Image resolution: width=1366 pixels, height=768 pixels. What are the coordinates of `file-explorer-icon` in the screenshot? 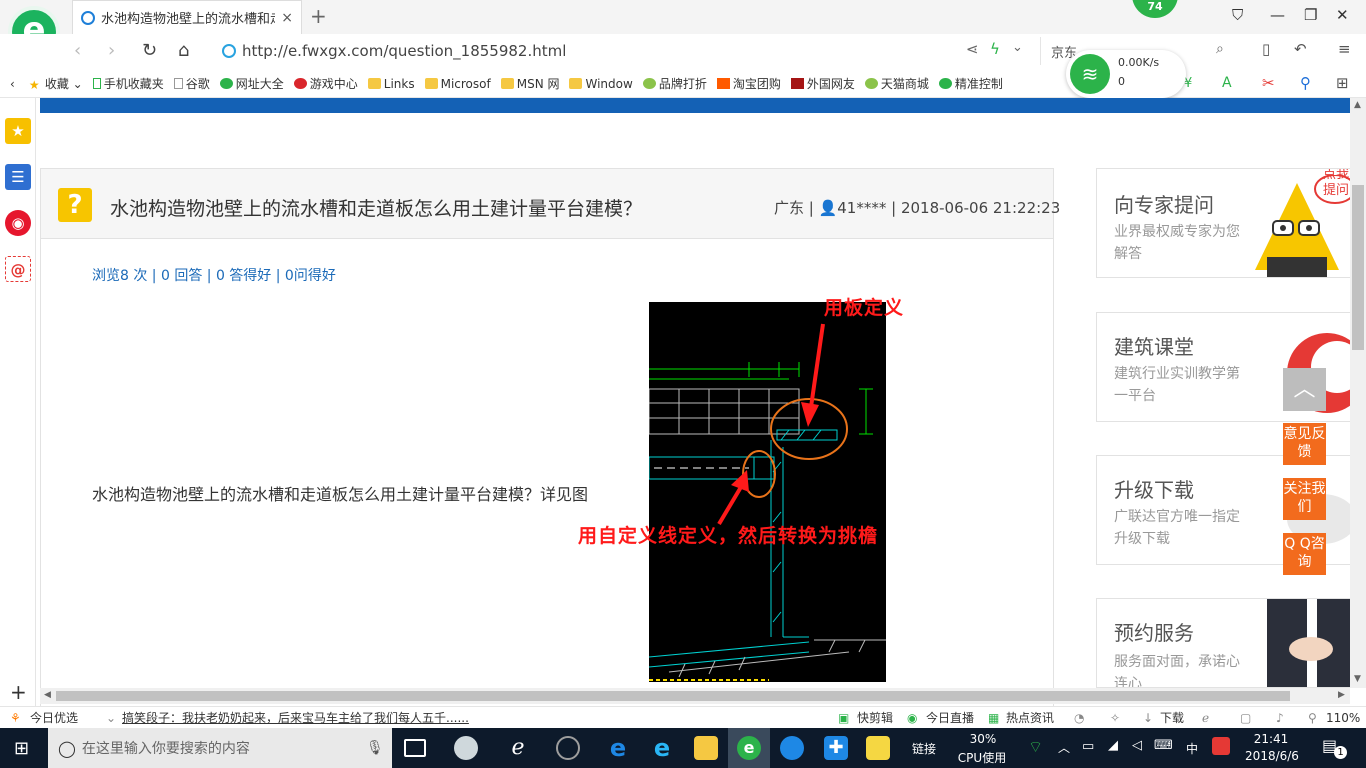 It's located at (706, 748).